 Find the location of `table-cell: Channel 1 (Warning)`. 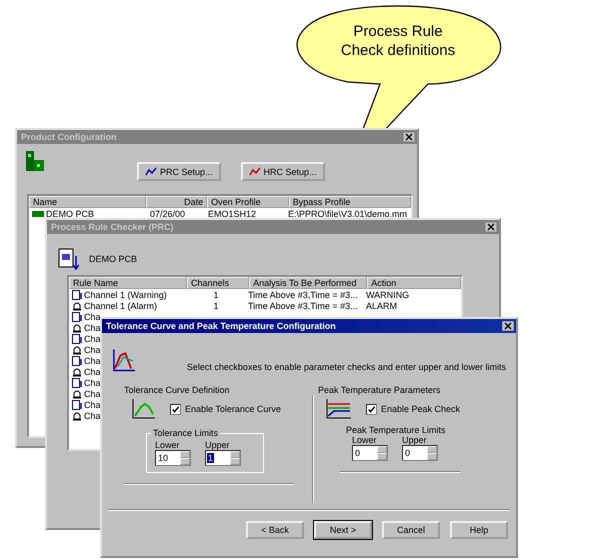

table-cell: Channel 1 (Warning) is located at coordinates (125, 295).